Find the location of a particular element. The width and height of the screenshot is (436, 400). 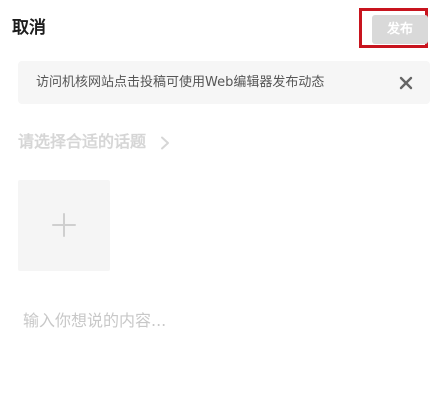

plus-icon is located at coordinates (64, 225).